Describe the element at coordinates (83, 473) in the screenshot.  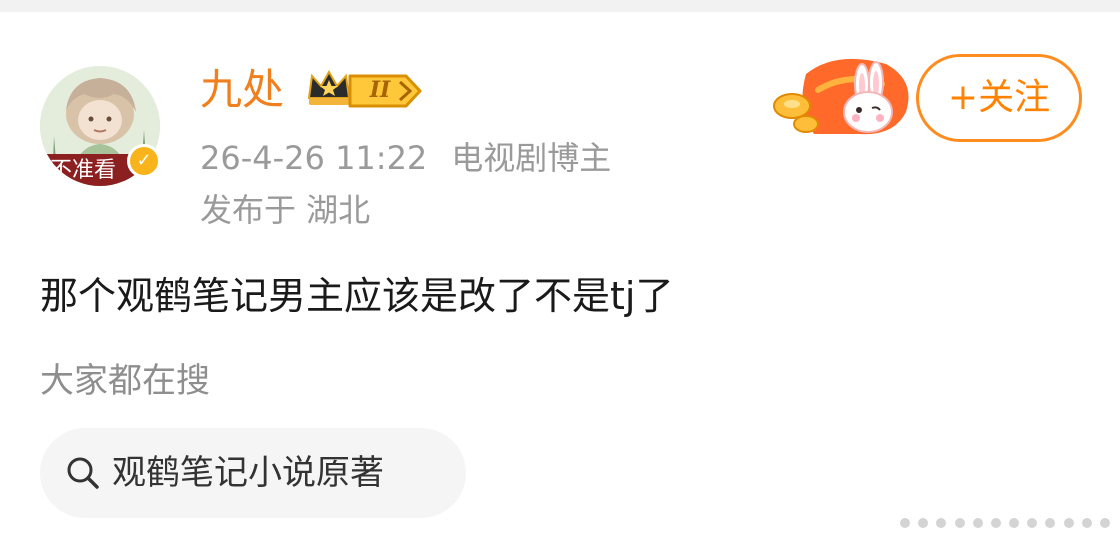
I see `search-icon` at that location.